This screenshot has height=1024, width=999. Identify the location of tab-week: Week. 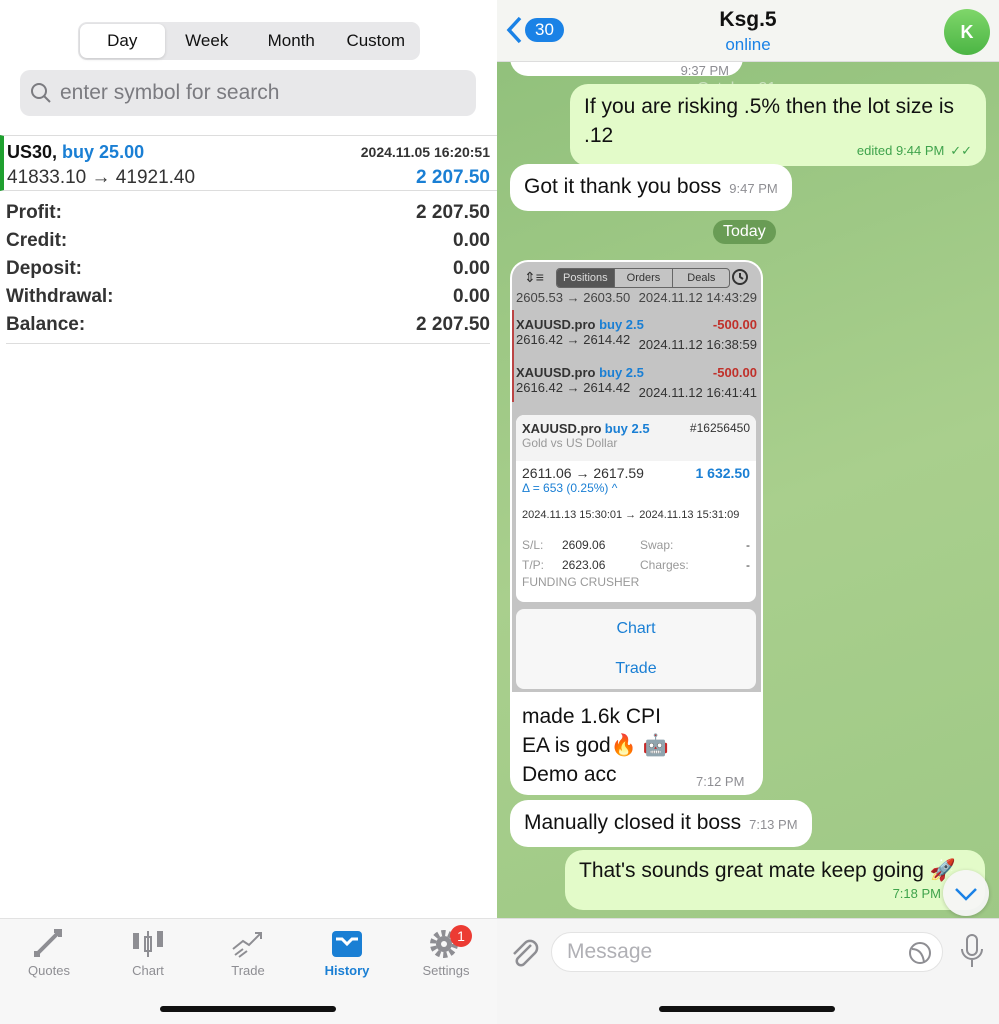
(207, 41).